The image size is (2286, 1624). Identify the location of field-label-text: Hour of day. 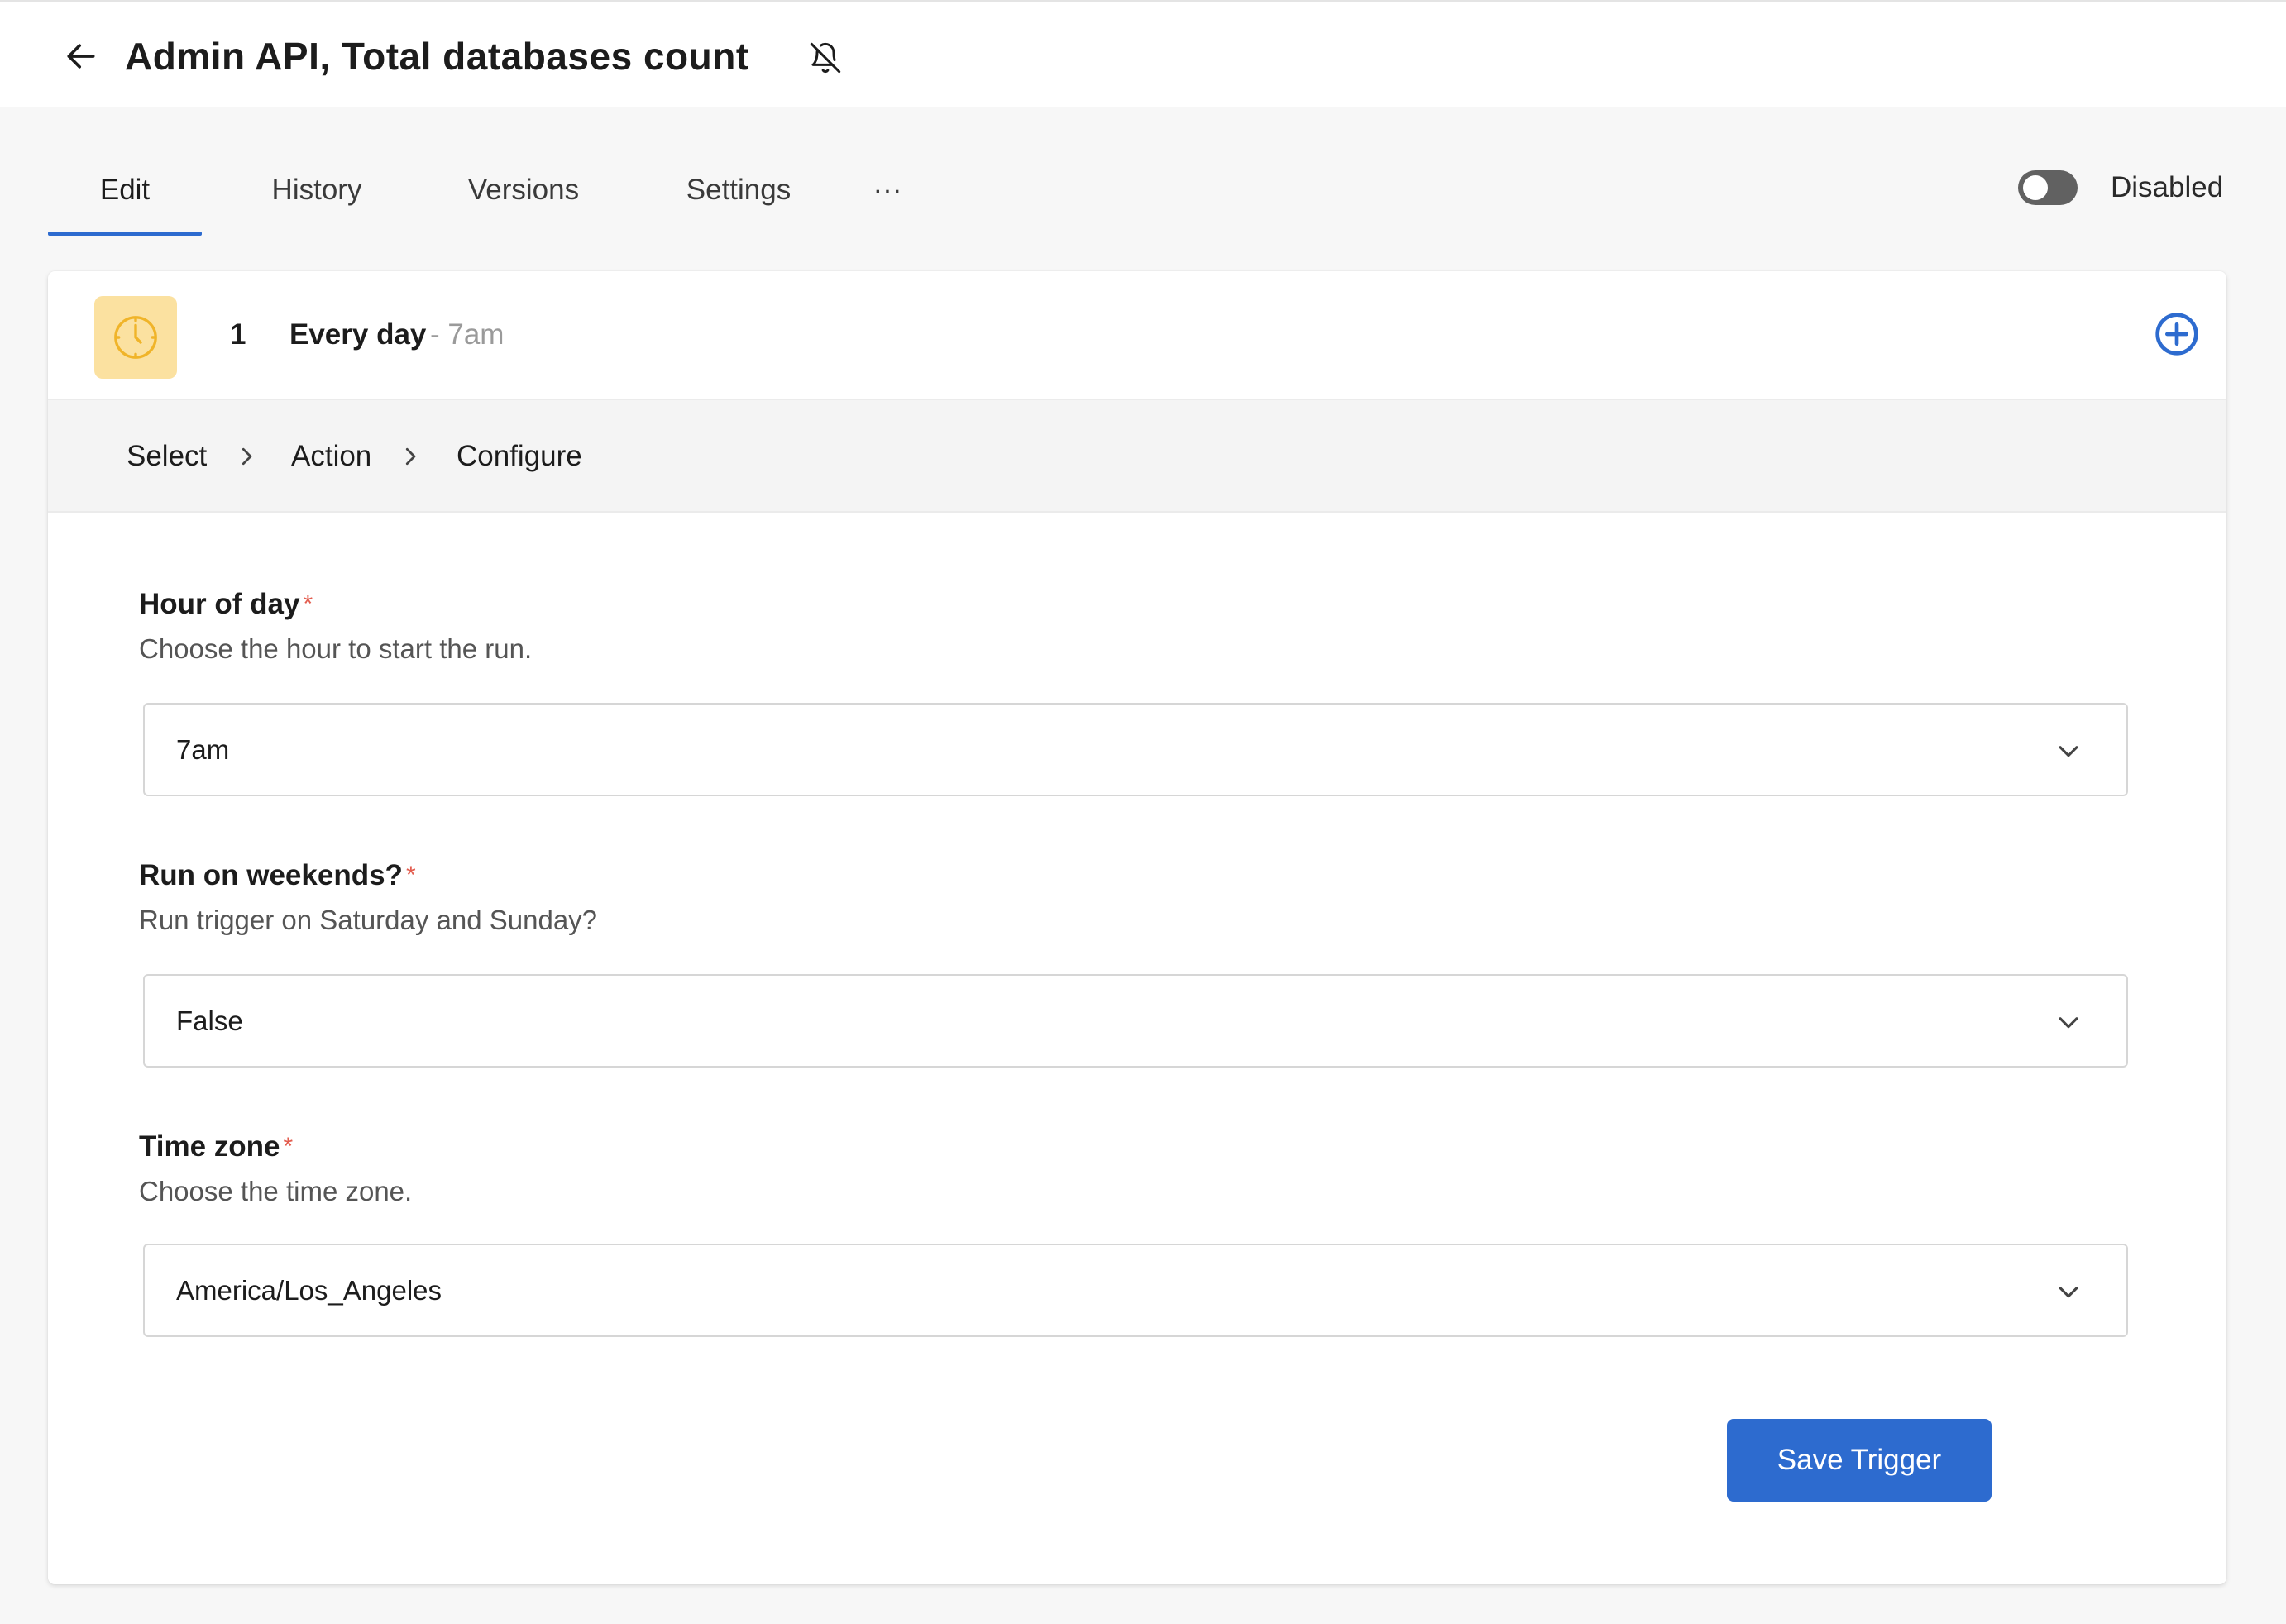
(219, 604).